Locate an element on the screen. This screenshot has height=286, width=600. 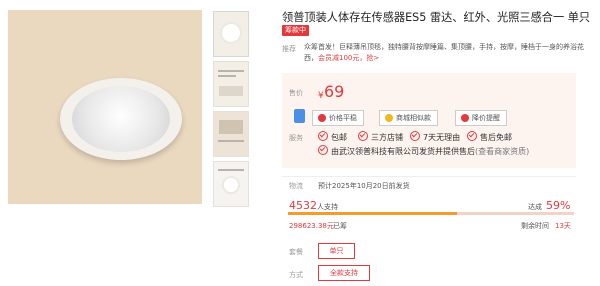
service-item: 包邮 is located at coordinates (332, 137).